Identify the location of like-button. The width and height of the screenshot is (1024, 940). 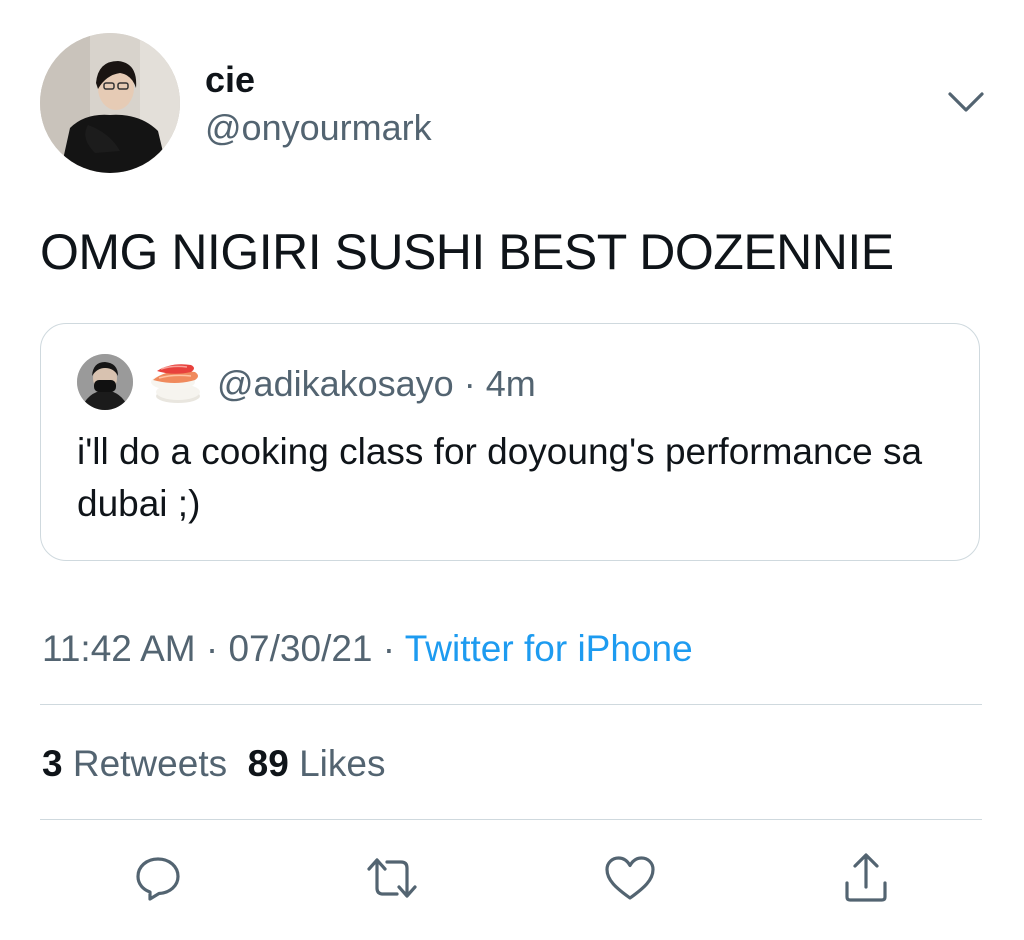
(630, 878).